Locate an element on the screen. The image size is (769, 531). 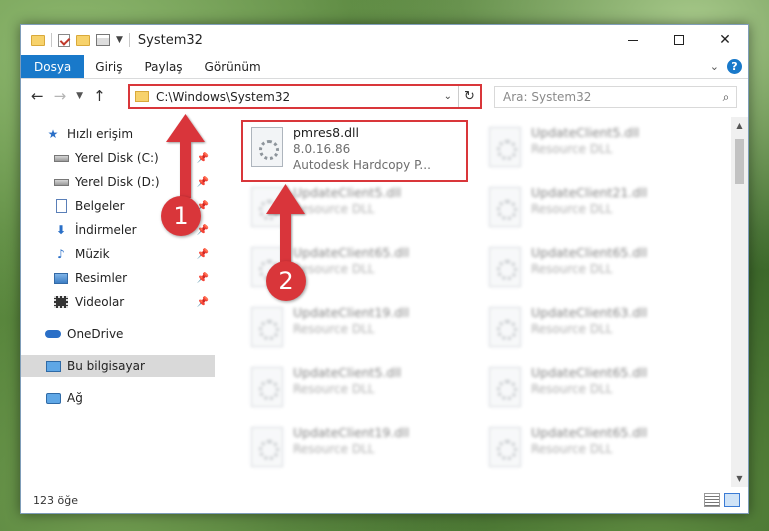
sidebar-item-network: Ağ is located at coordinates (118, 398).